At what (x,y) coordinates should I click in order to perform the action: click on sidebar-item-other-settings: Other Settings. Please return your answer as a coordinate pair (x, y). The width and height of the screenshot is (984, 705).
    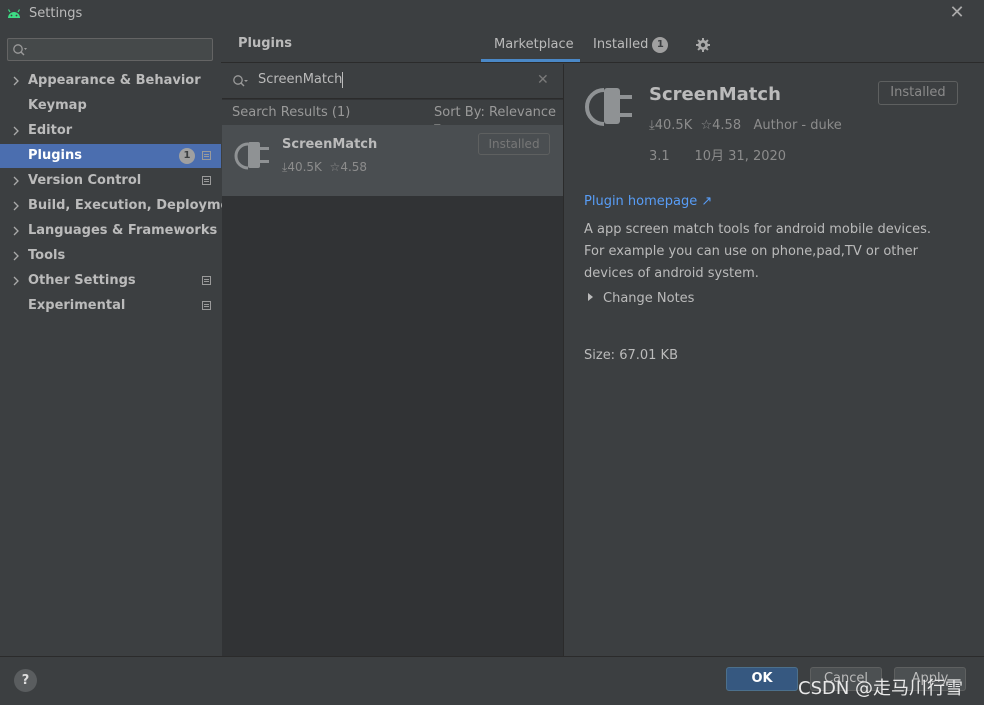
    Looking at the image, I should click on (110, 281).